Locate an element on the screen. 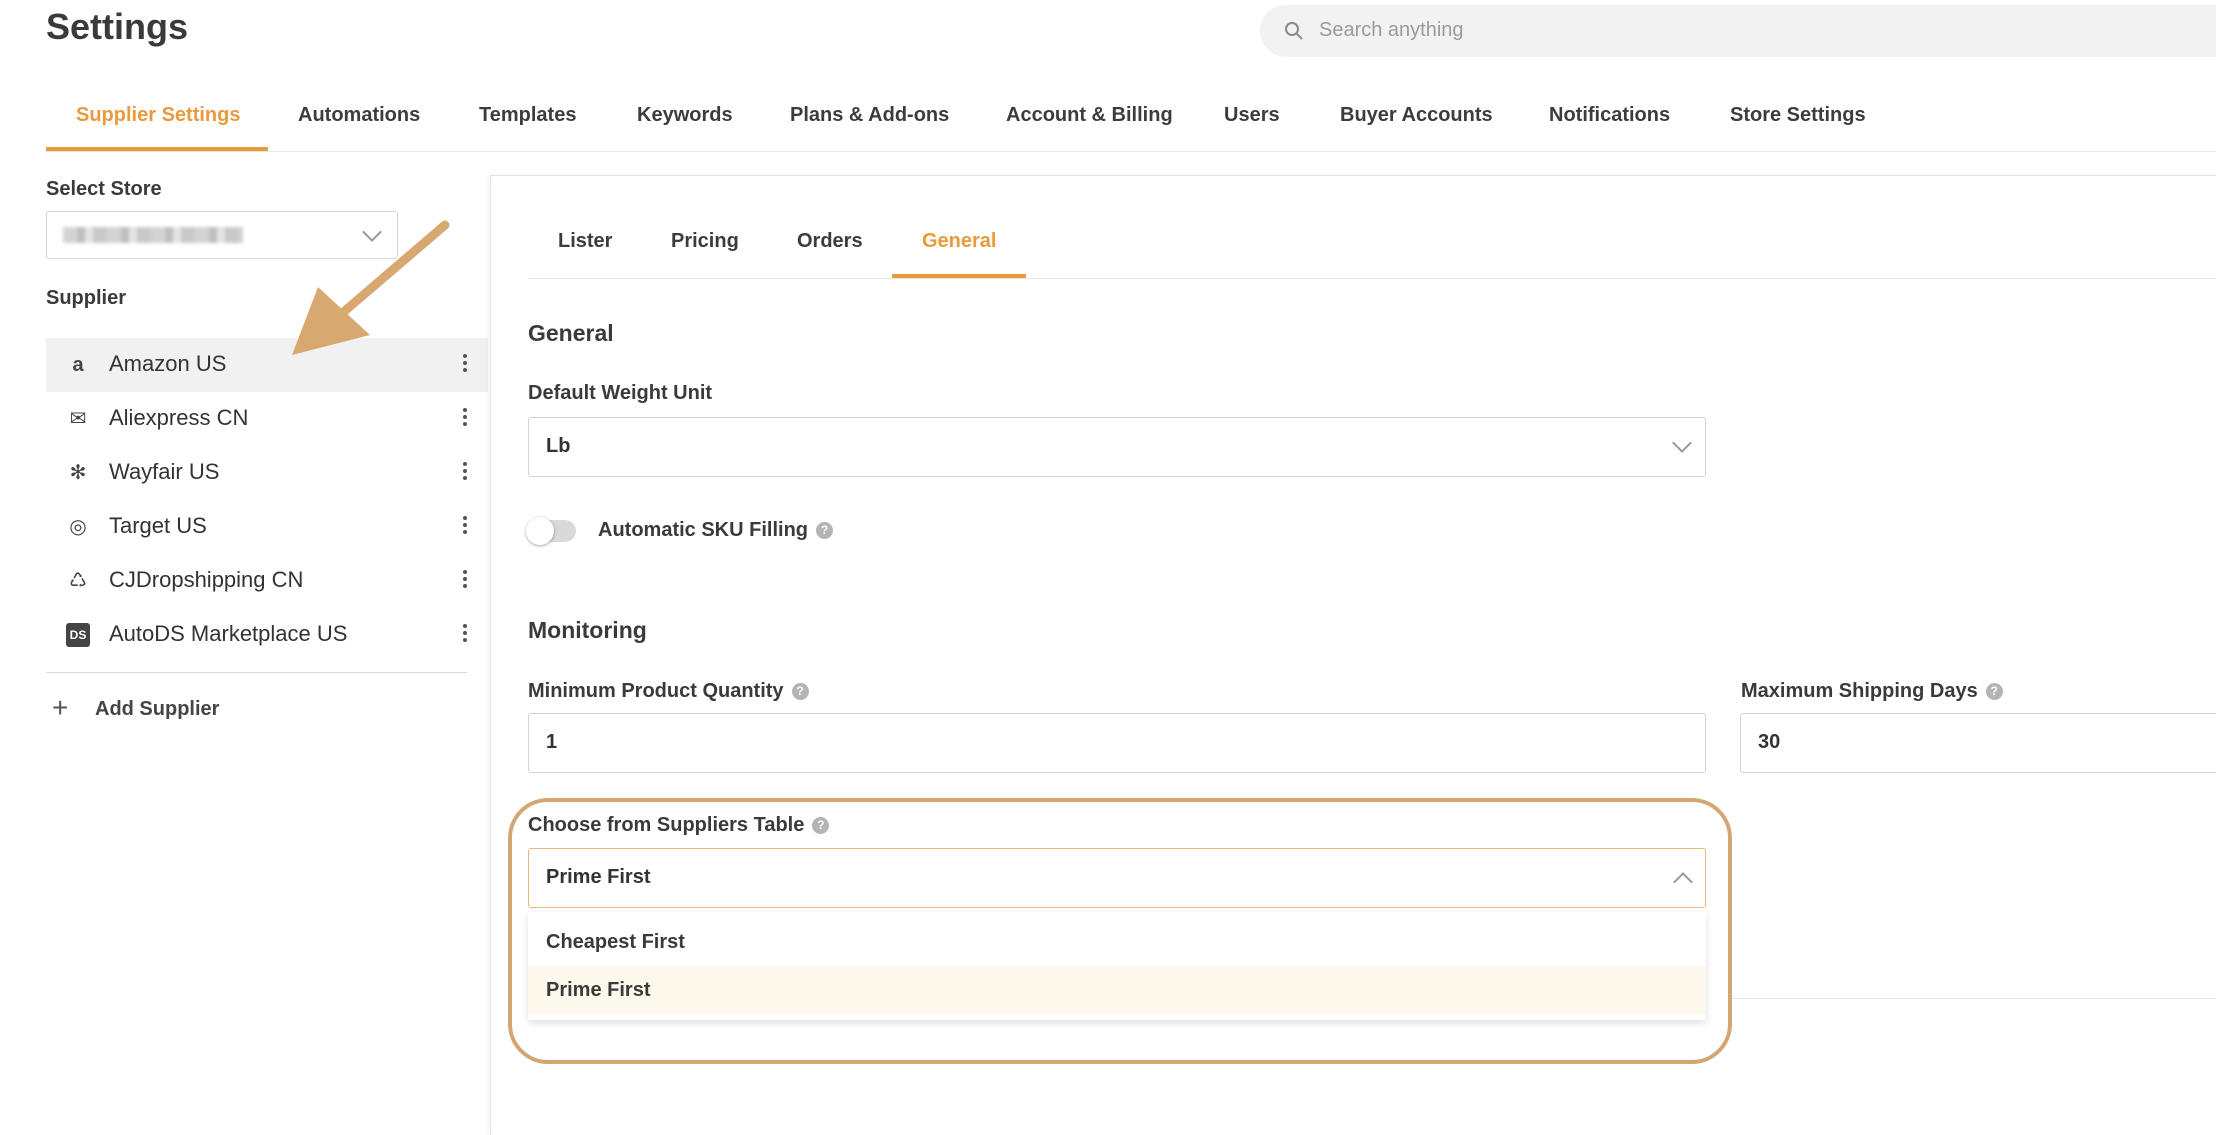  annotation-arrow is located at coordinates (371, 287).